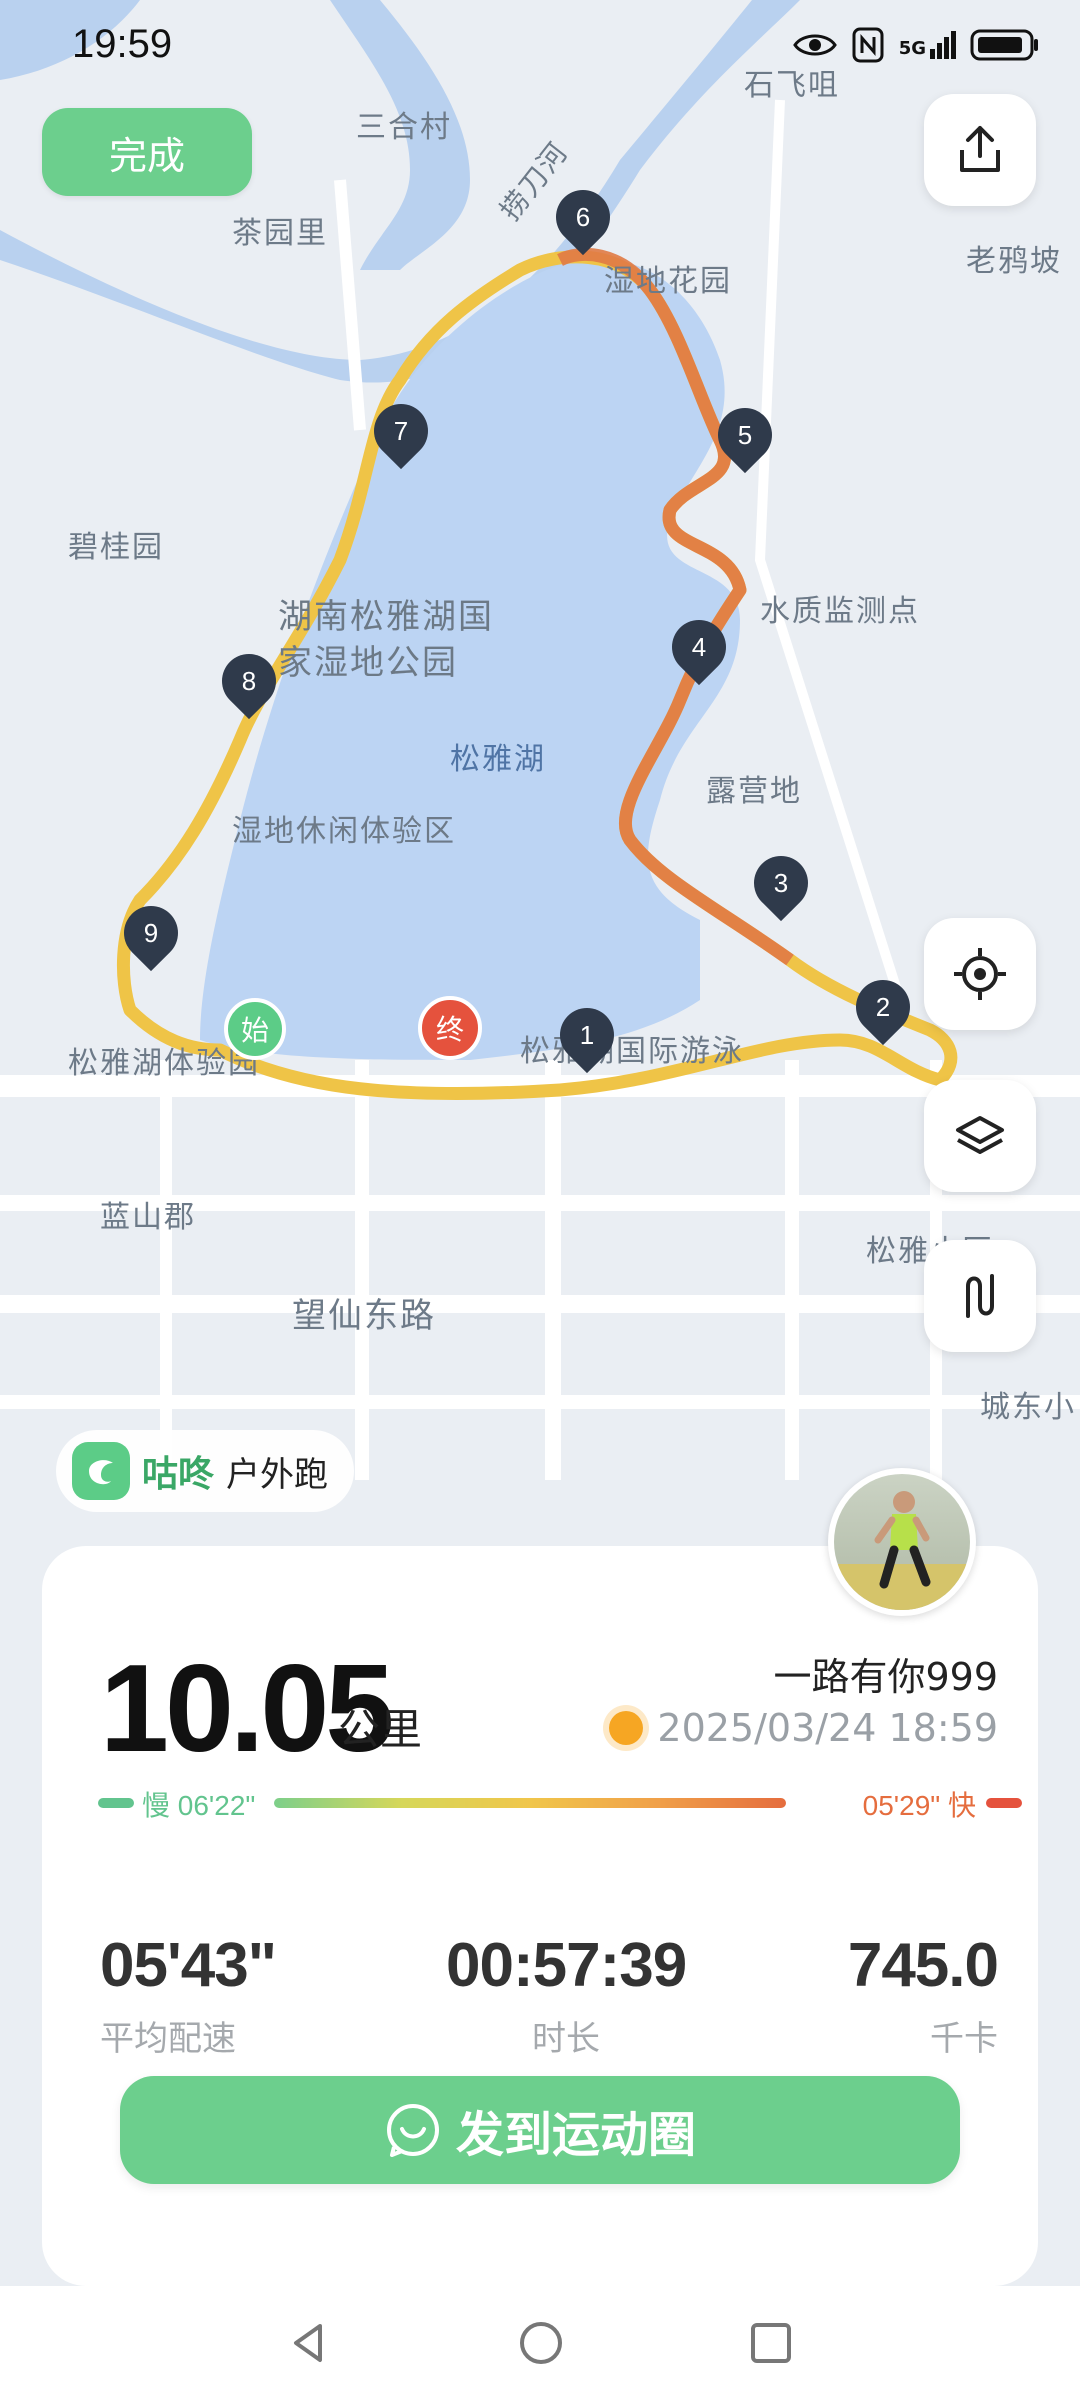 This screenshot has height=2400, width=1080. I want to click on activity-mode: 户外跑, so click(277, 1474).